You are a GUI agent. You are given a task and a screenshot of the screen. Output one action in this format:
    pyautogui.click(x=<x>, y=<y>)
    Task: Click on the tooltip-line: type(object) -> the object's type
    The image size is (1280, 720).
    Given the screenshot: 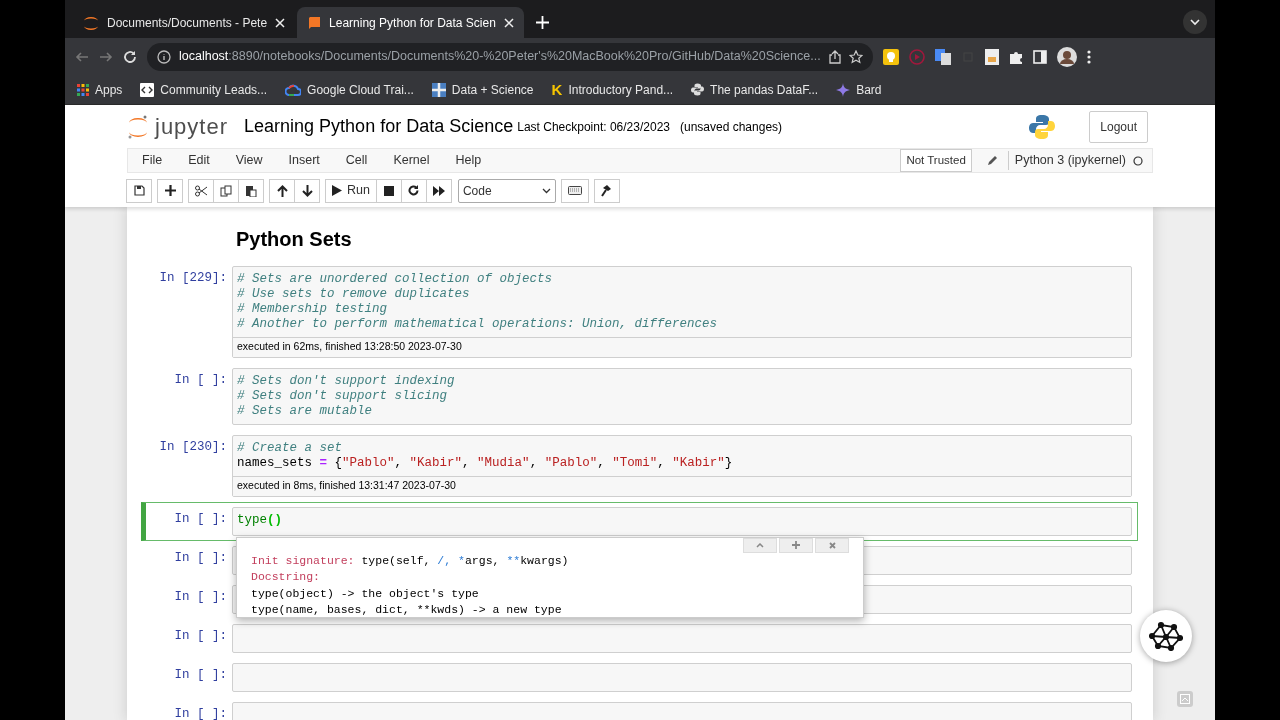 What is the action you would take?
    pyautogui.click(x=365, y=593)
    